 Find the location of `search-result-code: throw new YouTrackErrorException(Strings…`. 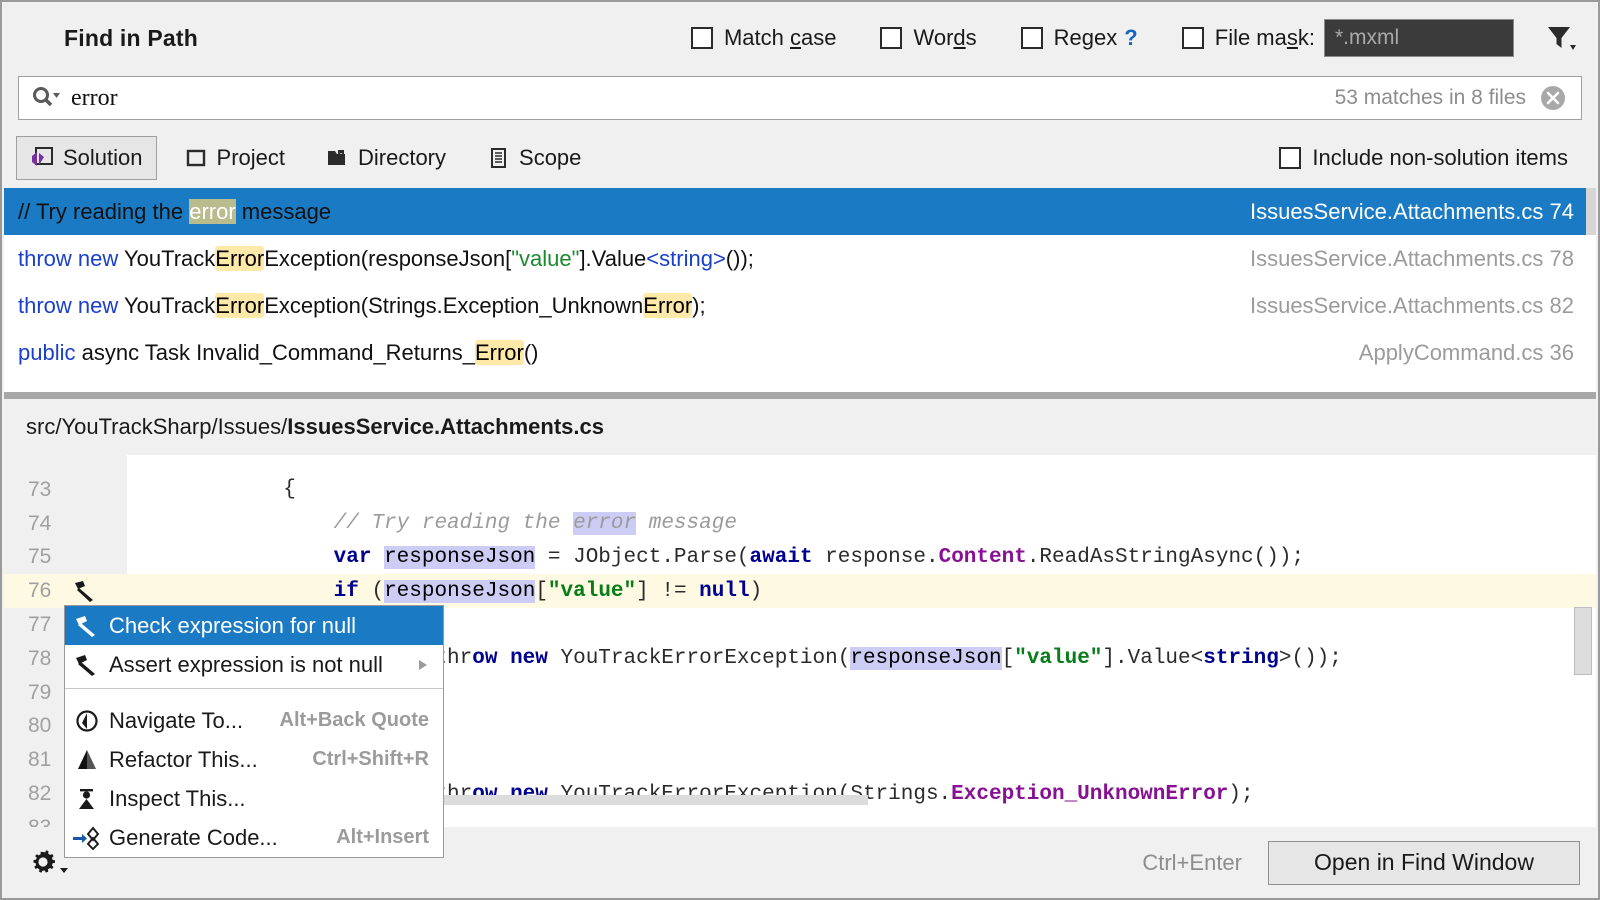

search-result-code: throw new YouTrackErrorException(Strings… is located at coordinates (362, 305).